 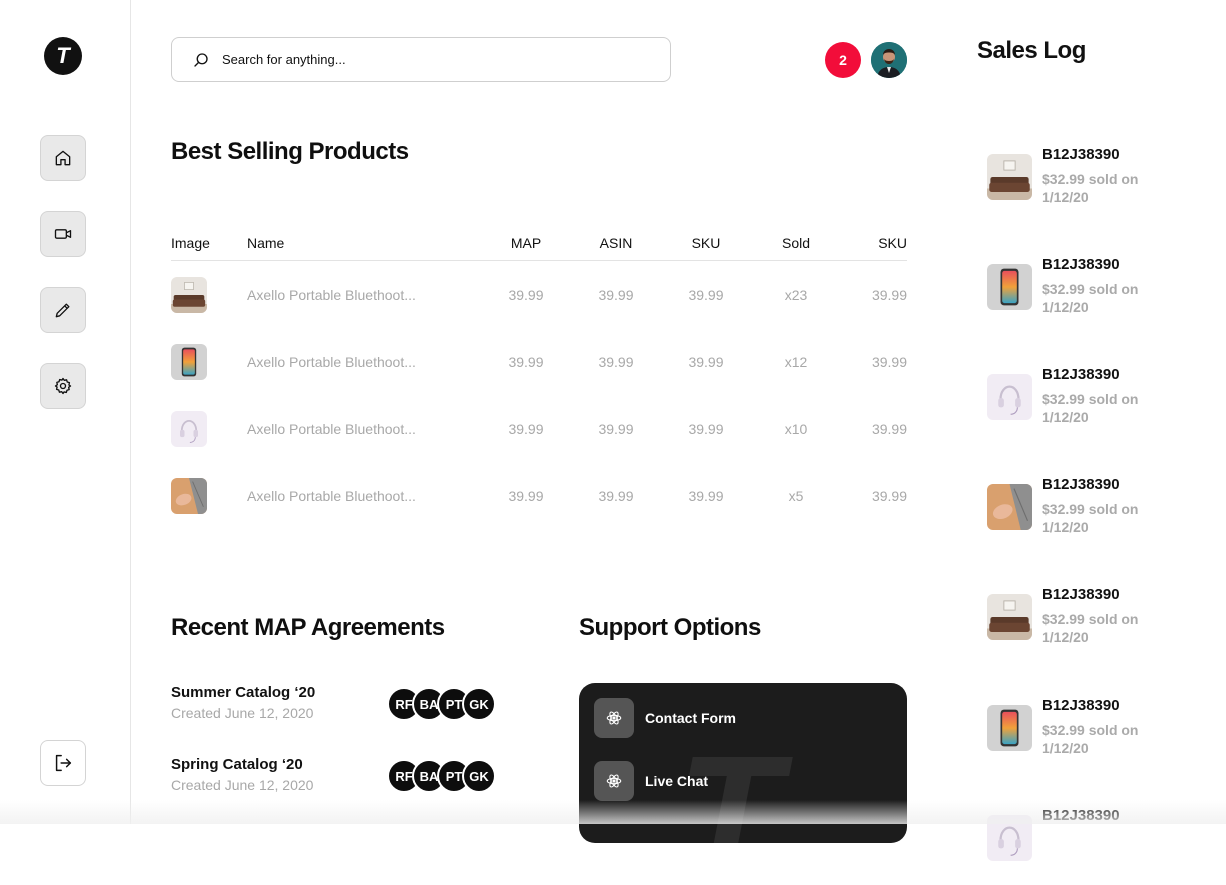 What do you see at coordinates (796, 495) in the screenshot?
I see `cell-sold: x5` at bounding box center [796, 495].